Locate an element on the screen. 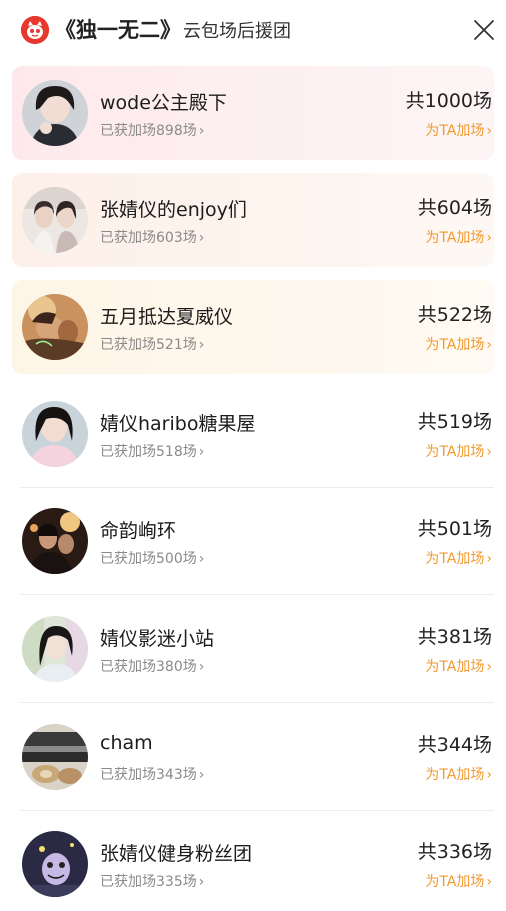 This screenshot has width=506, height=911. group-added-count: 已获加场500场 › is located at coordinates (152, 558).